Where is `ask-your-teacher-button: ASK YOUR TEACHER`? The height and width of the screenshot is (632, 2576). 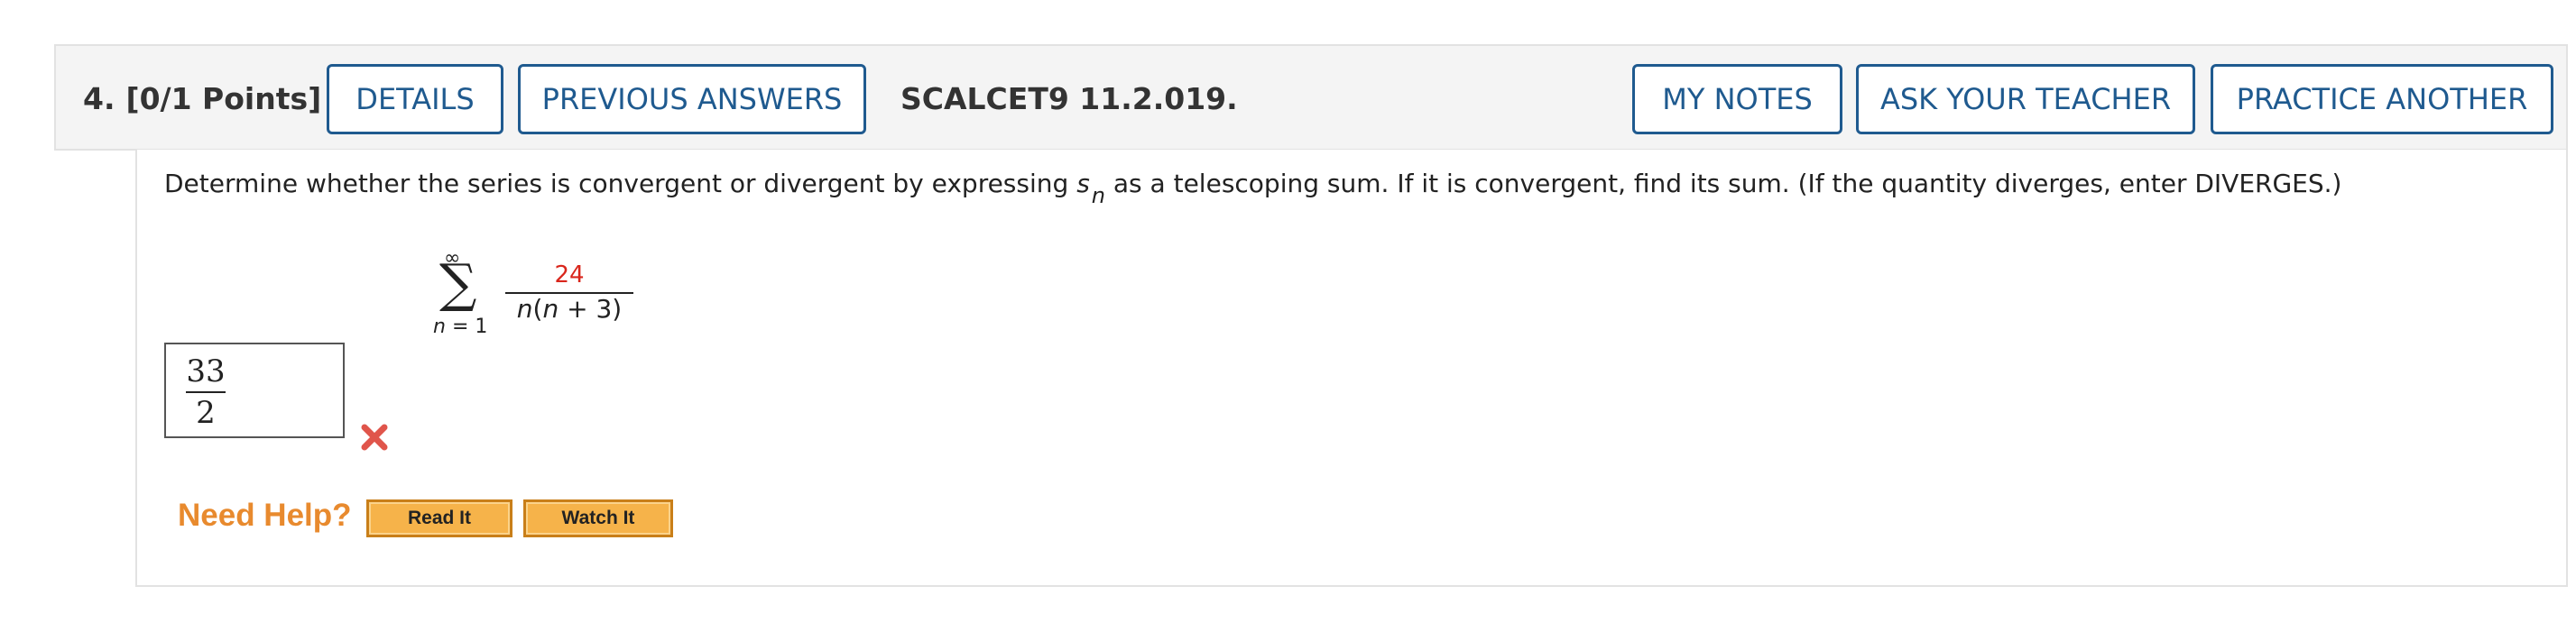 ask-your-teacher-button: ASK YOUR TEACHER is located at coordinates (2025, 99).